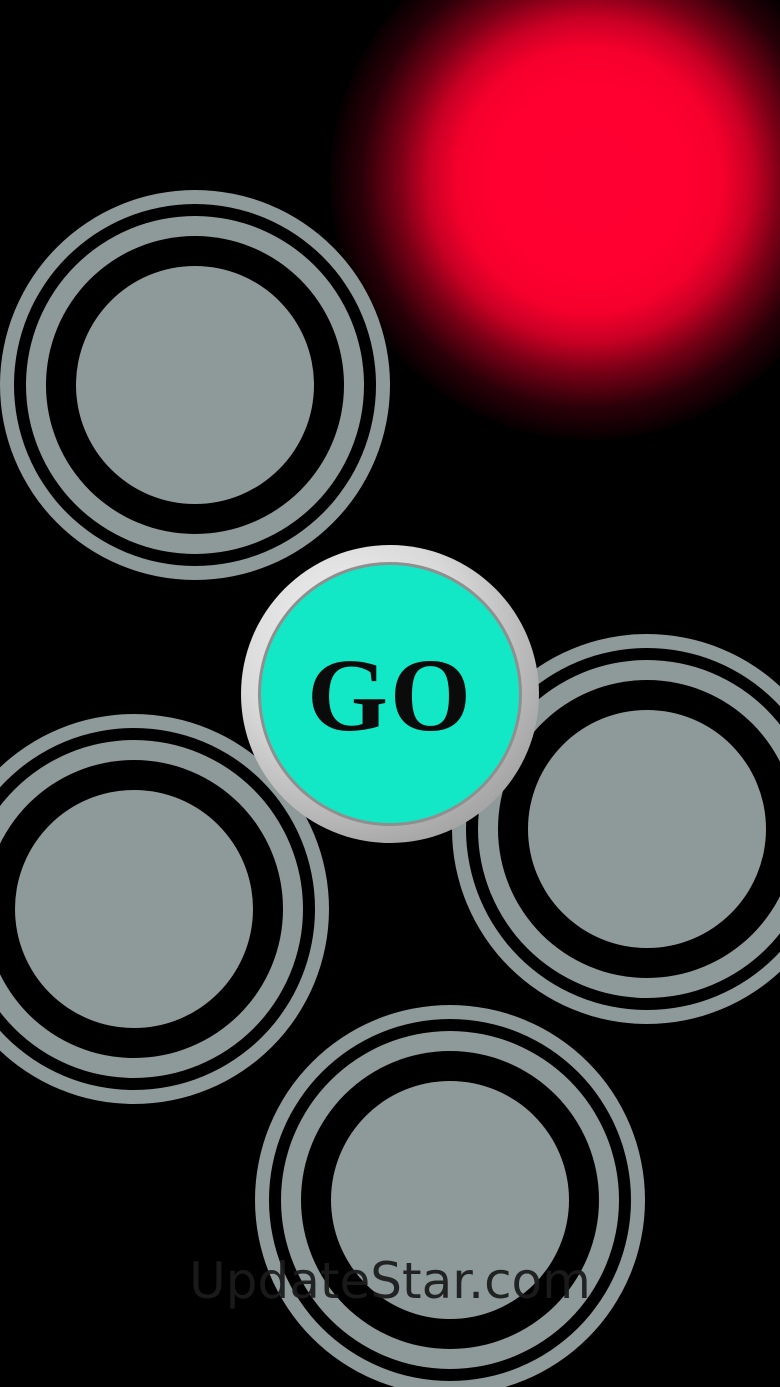 This screenshot has height=1387, width=780. What do you see at coordinates (390, 1281) in the screenshot?
I see `watermark: UpdateStar.com` at bounding box center [390, 1281].